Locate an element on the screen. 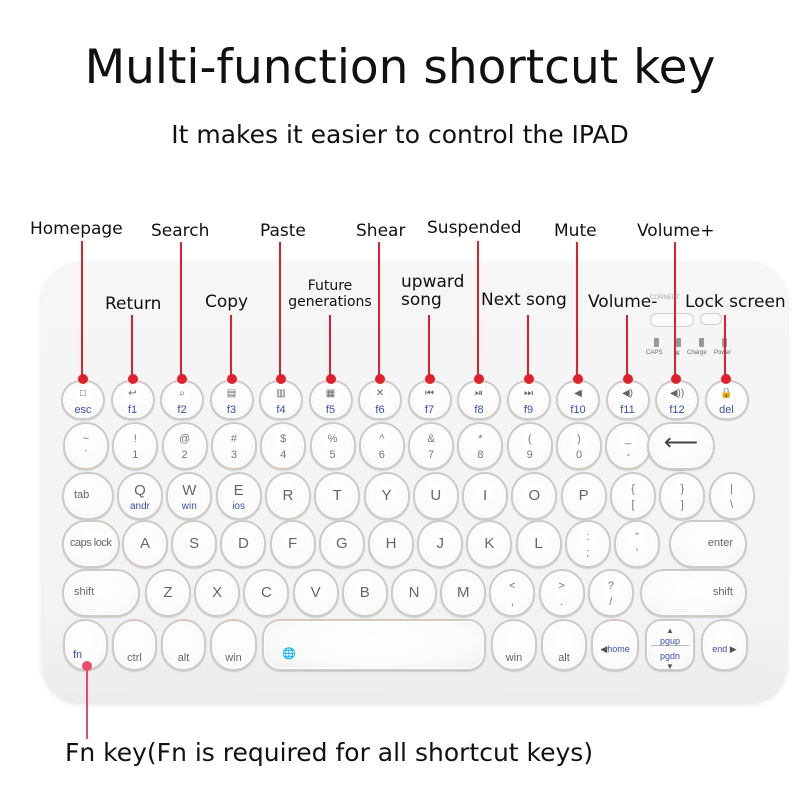  key-sym: <, is located at coordinates (512, 593).